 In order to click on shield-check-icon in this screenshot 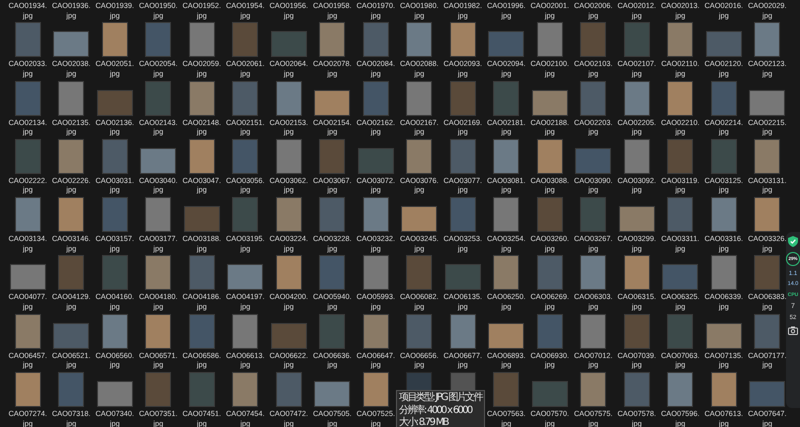, I will do `click(793, 241)`.